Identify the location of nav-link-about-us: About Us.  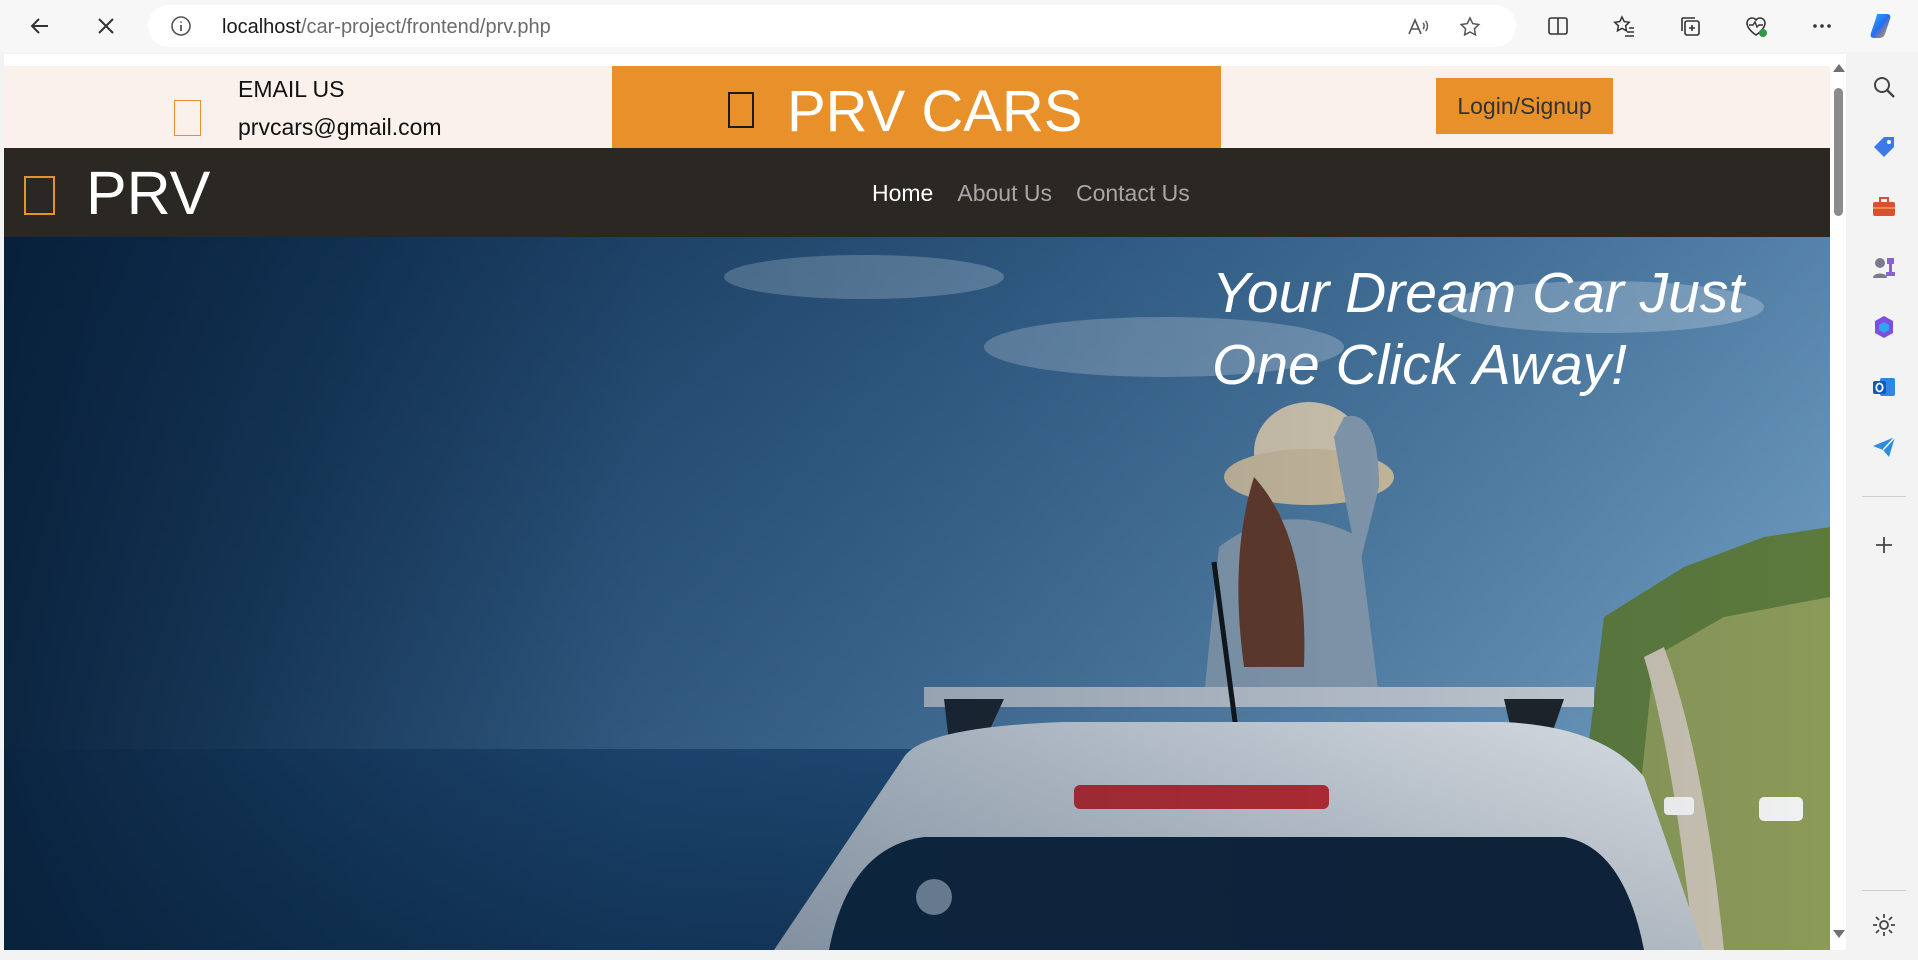
(1004, 193).